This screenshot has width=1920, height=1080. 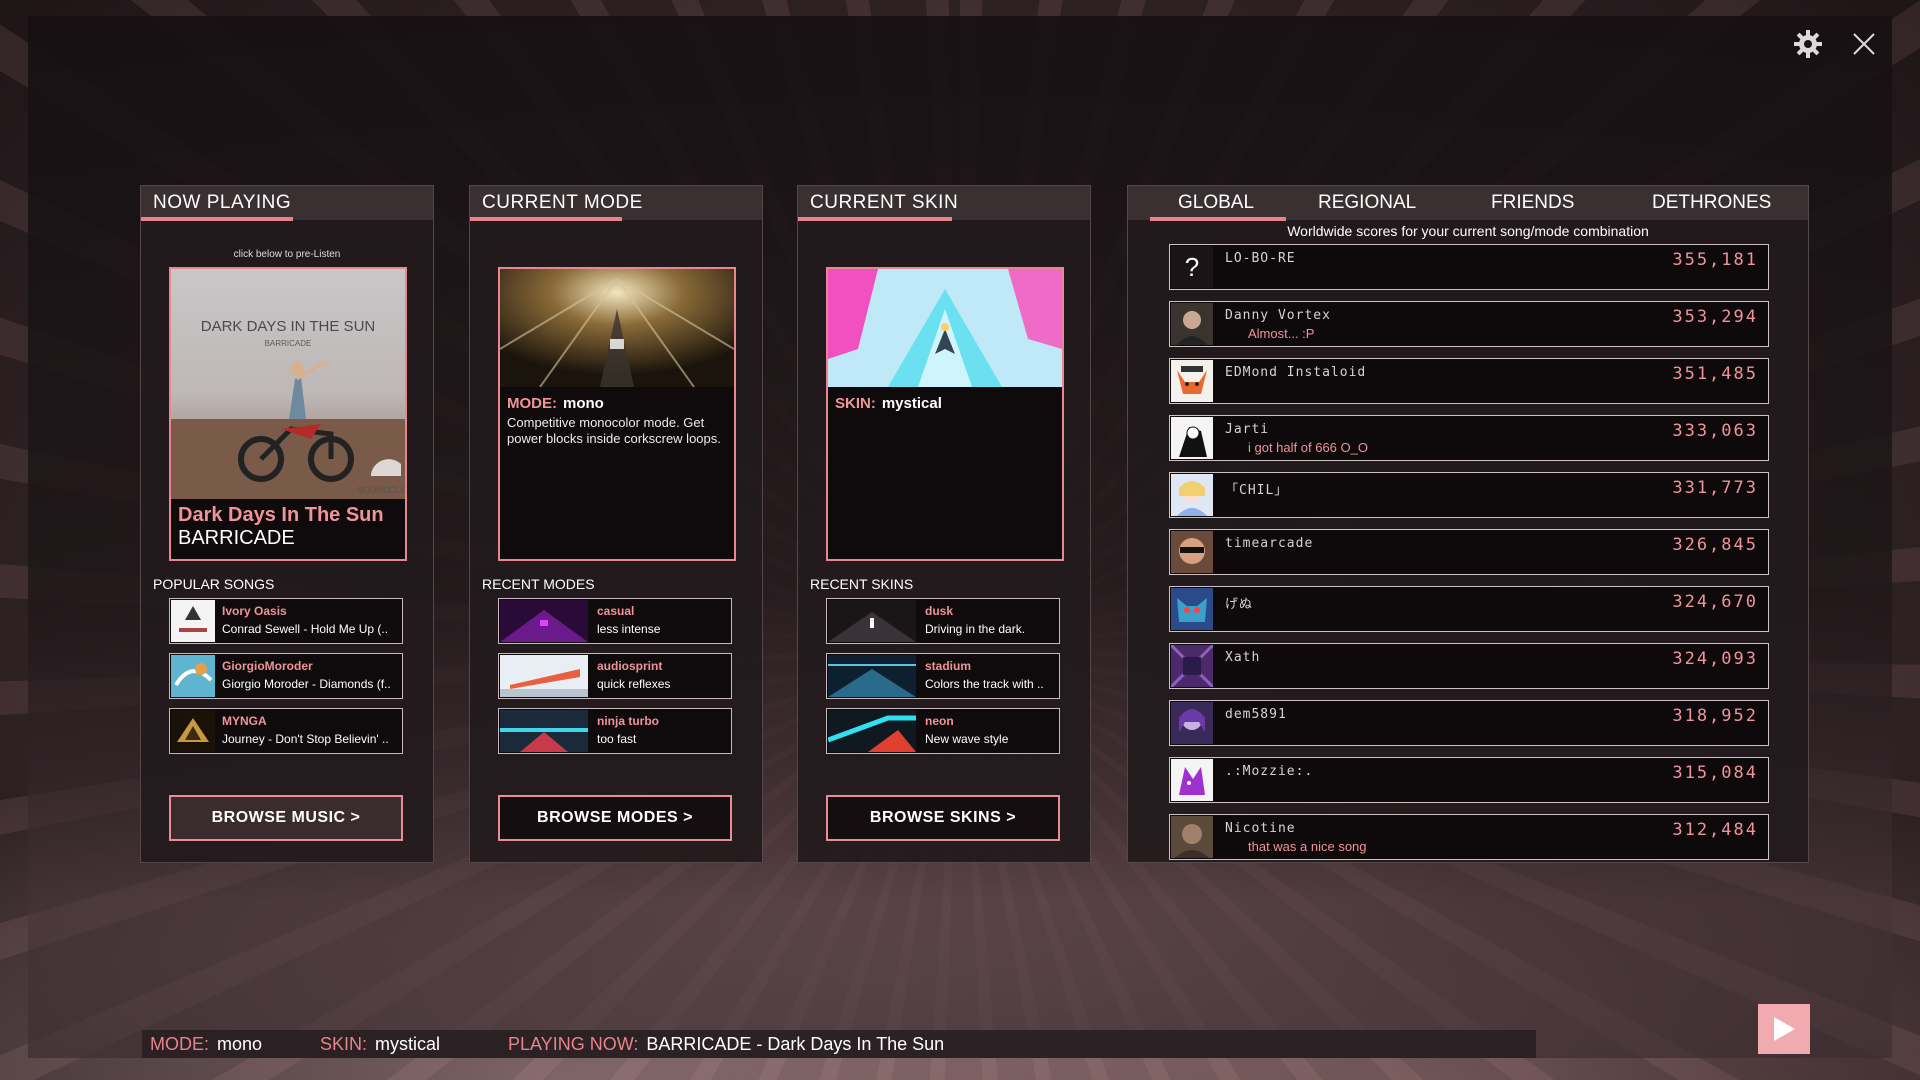 I want to click on skin-preview: SKIN: mystical, so click(x=945, y=414).